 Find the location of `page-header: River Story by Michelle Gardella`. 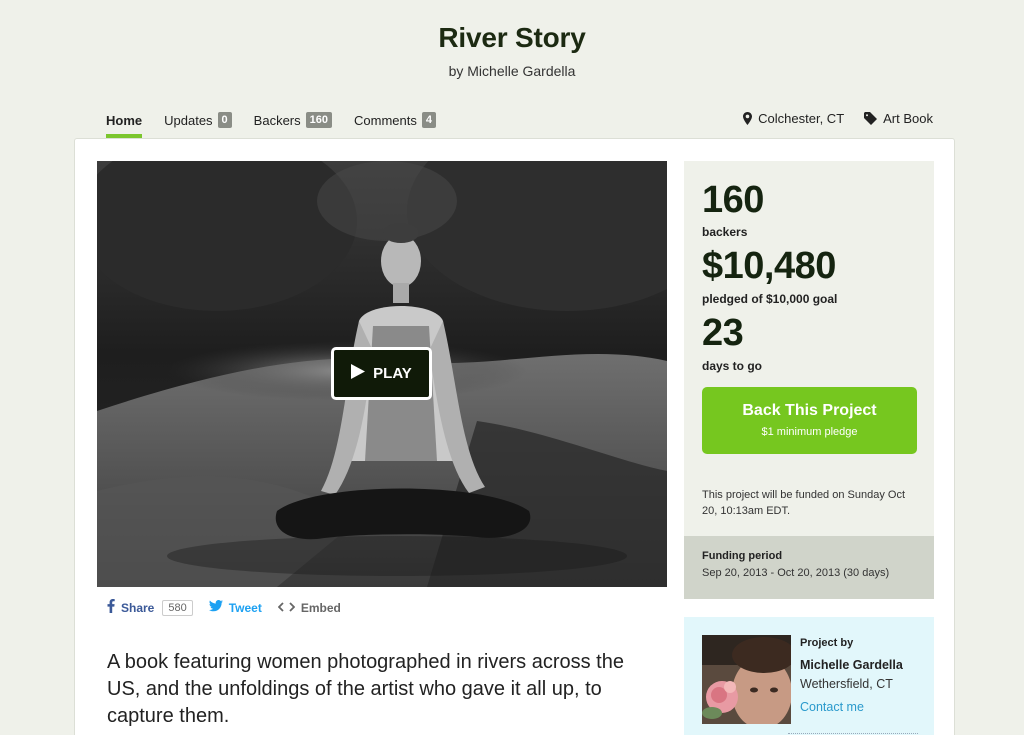

page-header: River Story by Michelle Gardella is located at coordinates (512, 50).